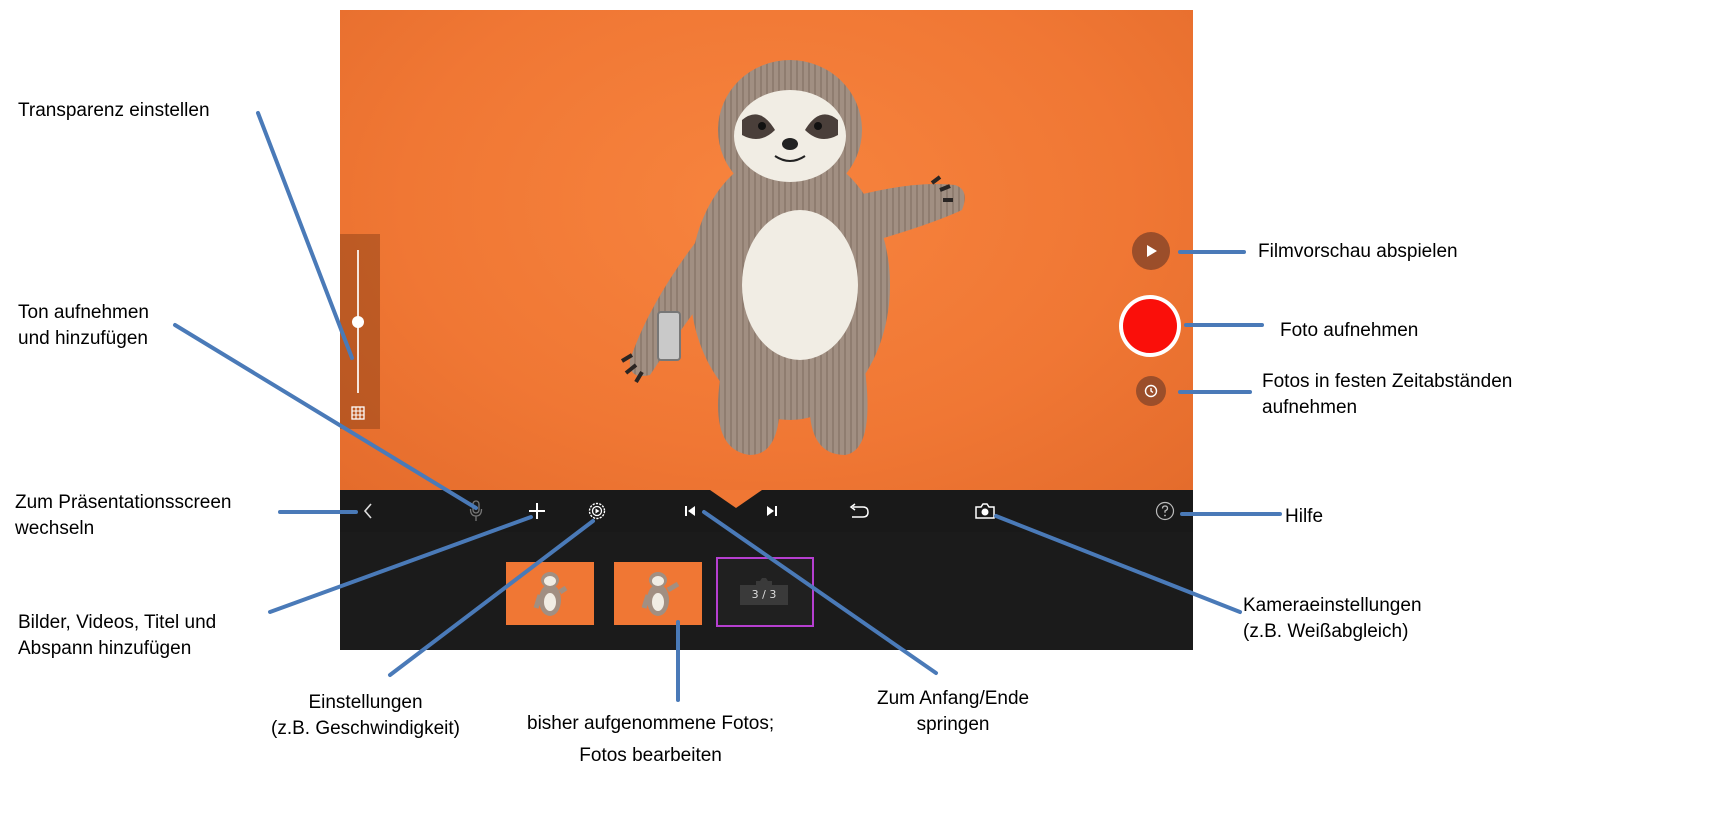 The height and width of the screenshot is (837, 1716). What do you see at coordinates (792, 257) in the screenshot?
I see `sloth-plush-photo` at bounding box center [792, 257].